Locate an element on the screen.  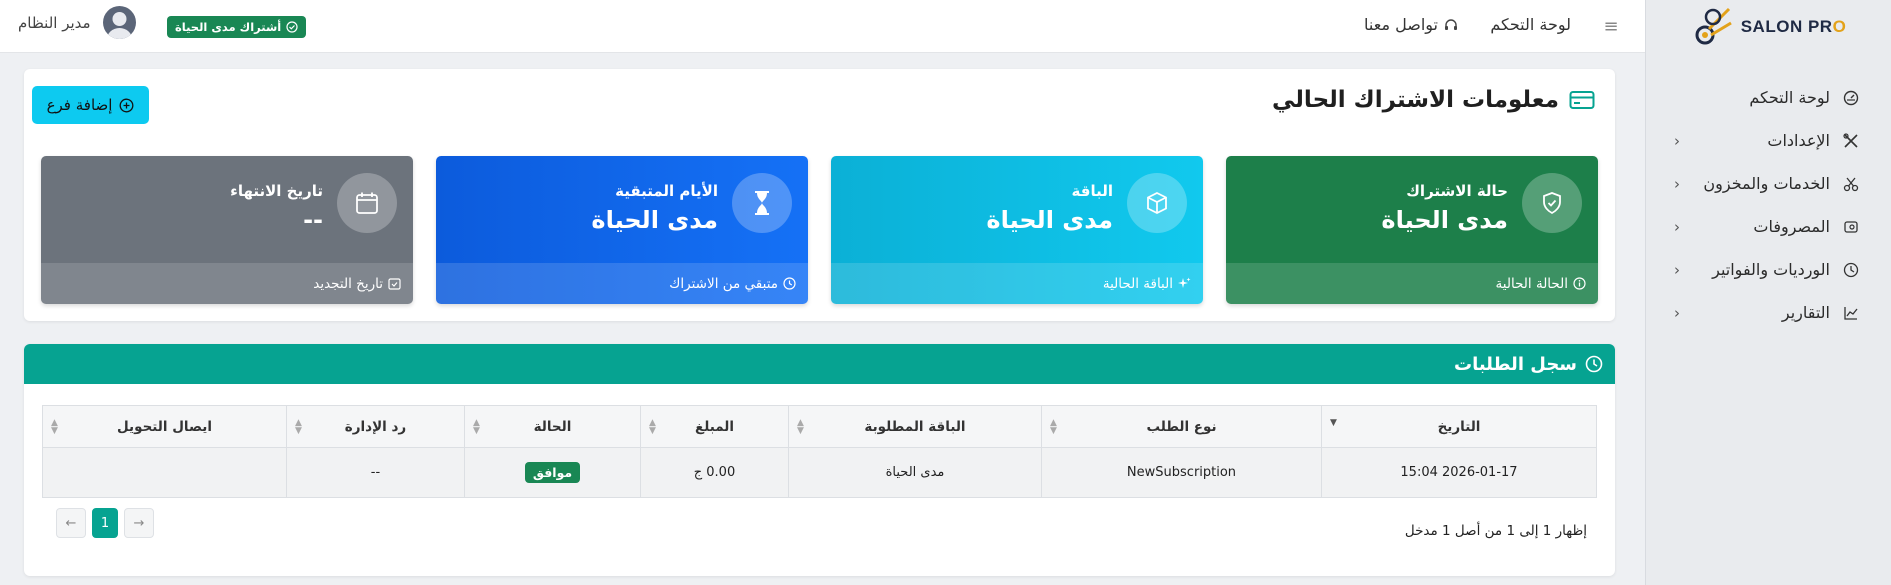
pagination-prev-button: ← is located at coordinates (71, 523).